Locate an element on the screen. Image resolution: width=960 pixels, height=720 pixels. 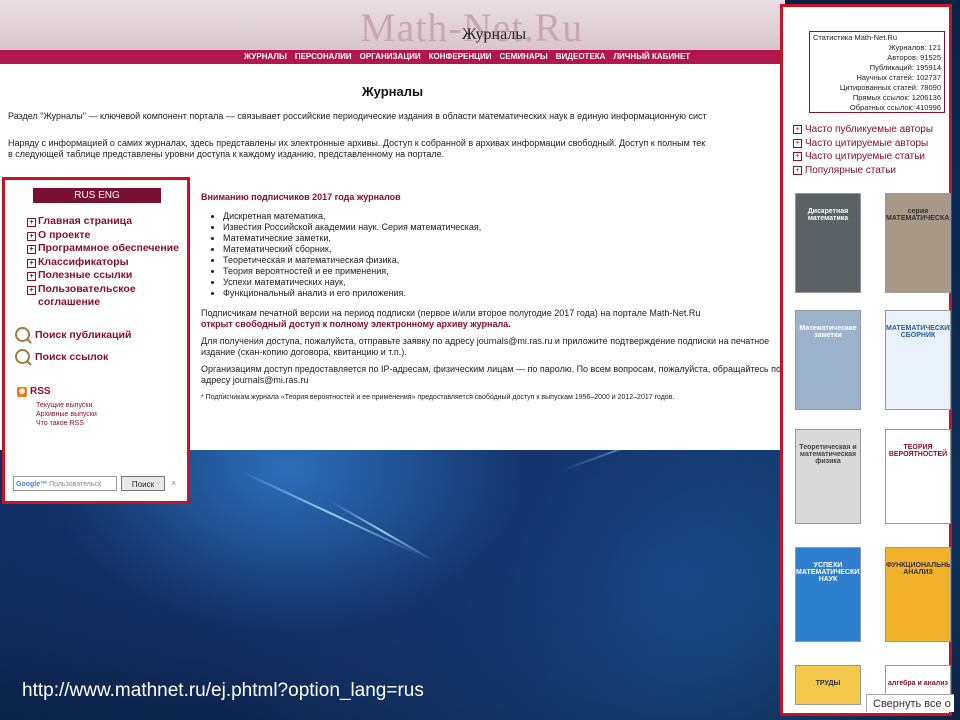
sidebar-menu-item: + Главная страница is located at coordinates (103, 222).